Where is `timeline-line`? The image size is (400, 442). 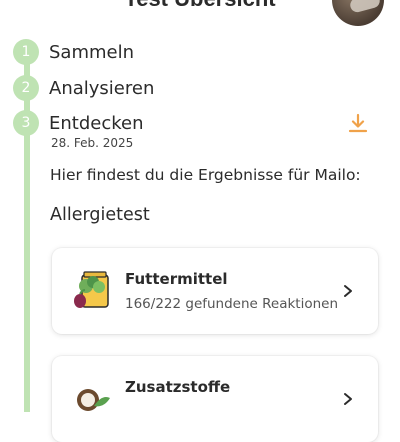 timeline-line is located at coordinates (27, 232).